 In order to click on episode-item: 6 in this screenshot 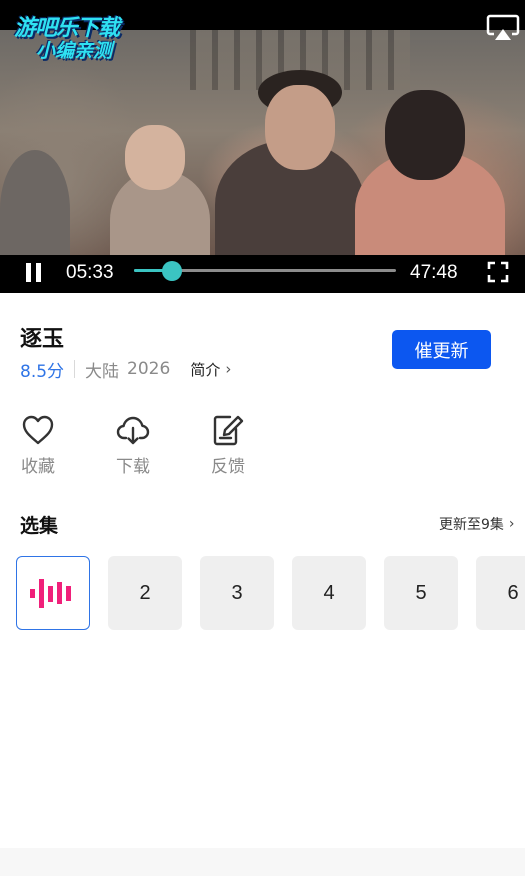, I will do `click(500, 593)`.